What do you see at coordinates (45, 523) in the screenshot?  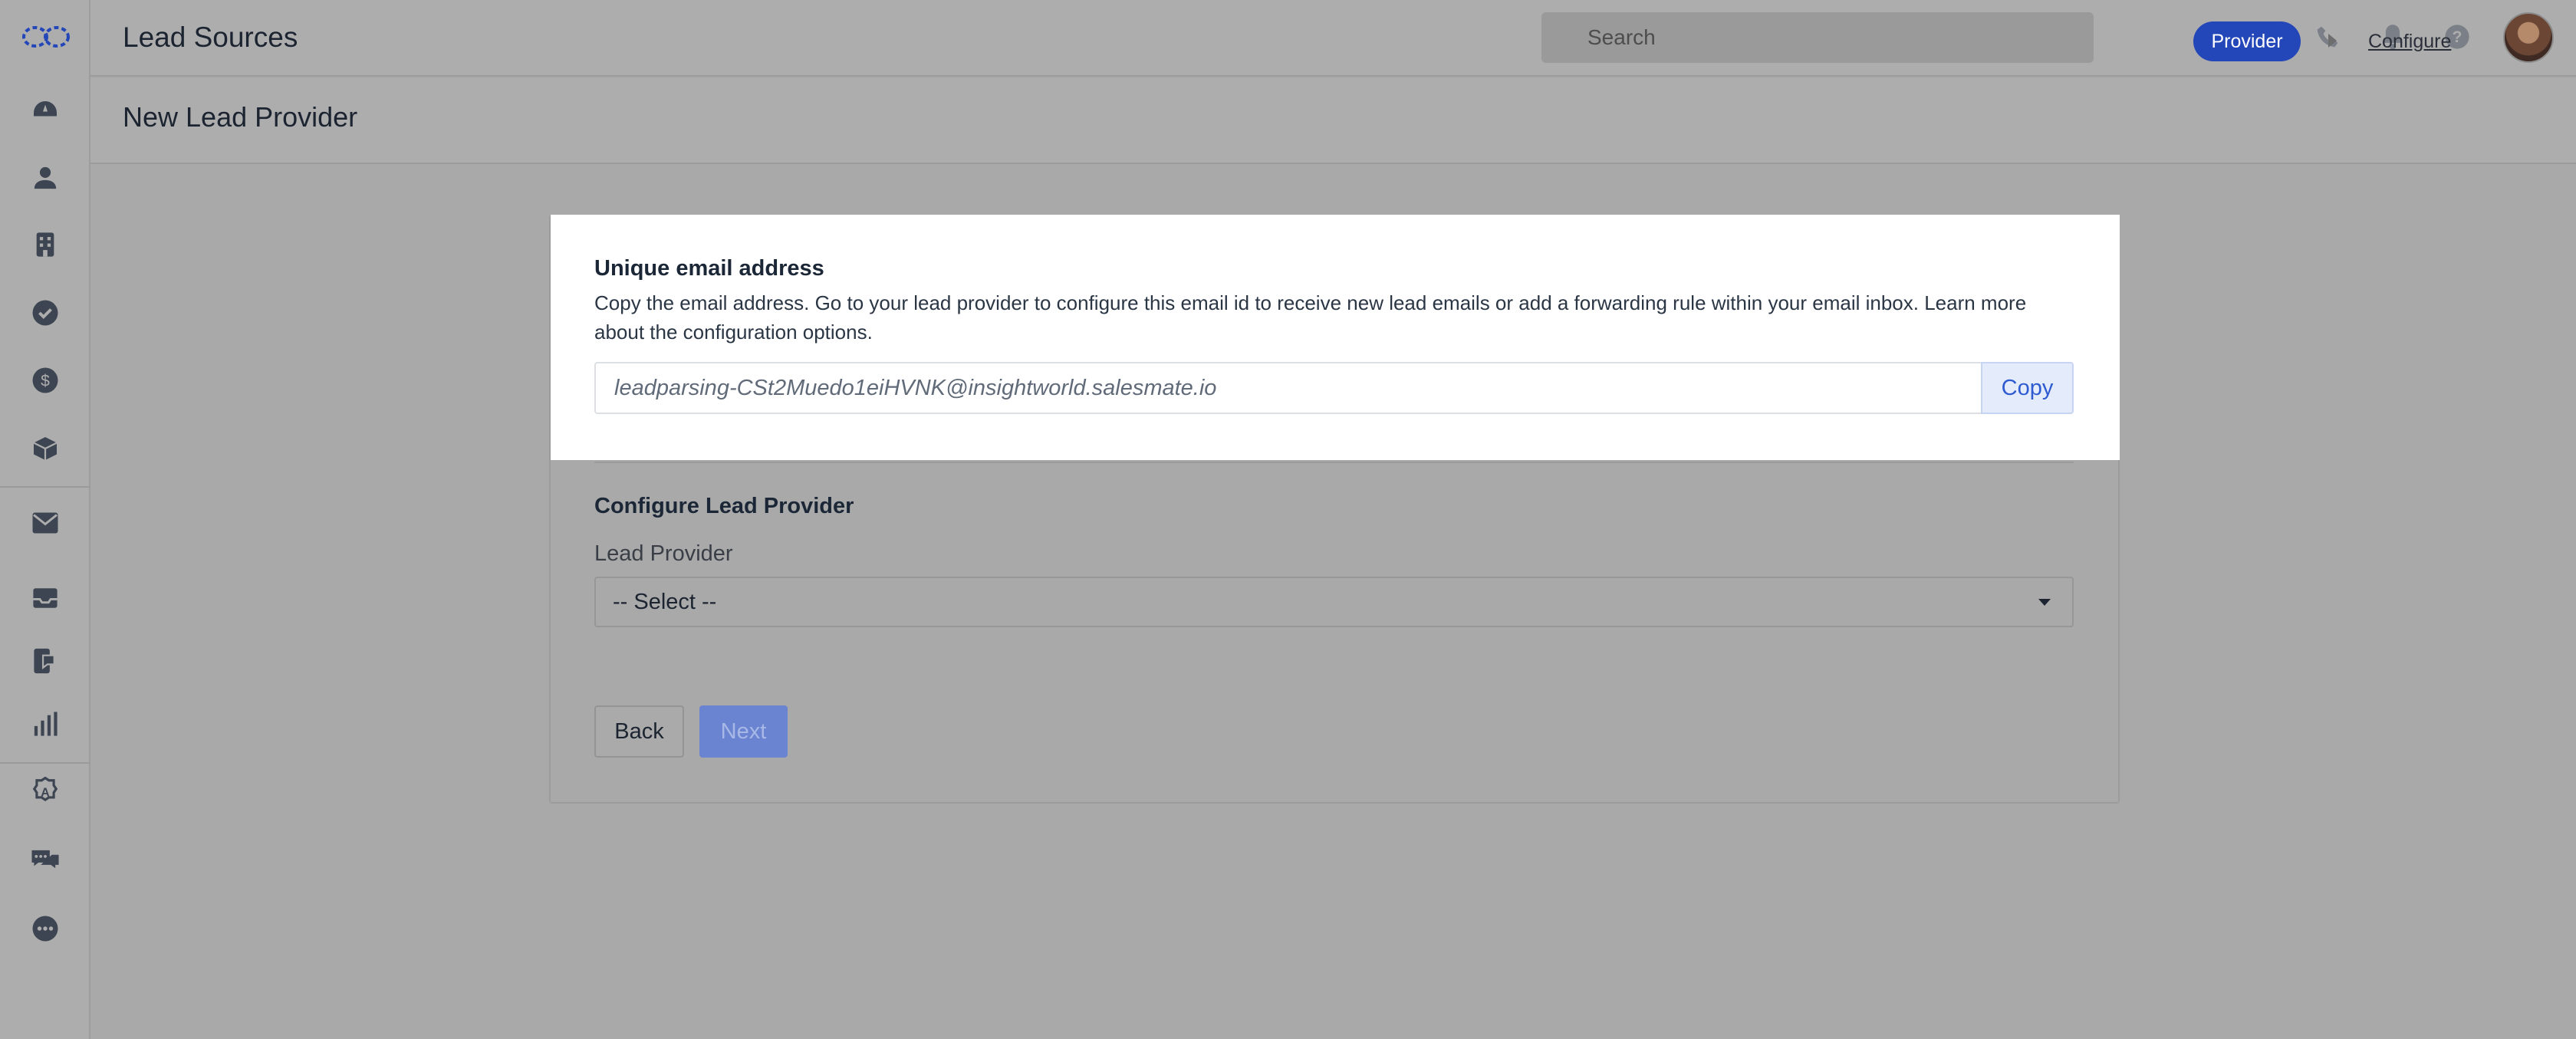 I see `email-icon` at bounding box center [45, 523].